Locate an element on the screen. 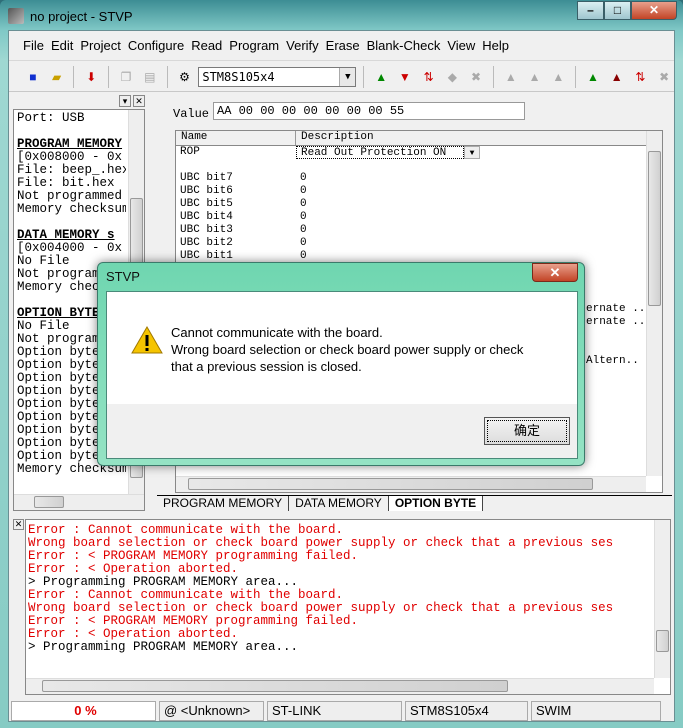 This screenshot has width=683, height=728. table-row: UBC bit5 0 is located at coordinates (419, 204).